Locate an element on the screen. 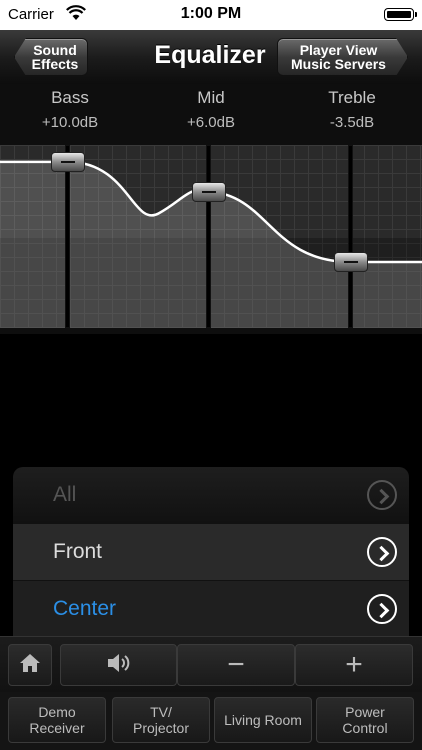 This screenshot has width=422, height=750. list-item-label: Center is located at coordinates (85, 608).